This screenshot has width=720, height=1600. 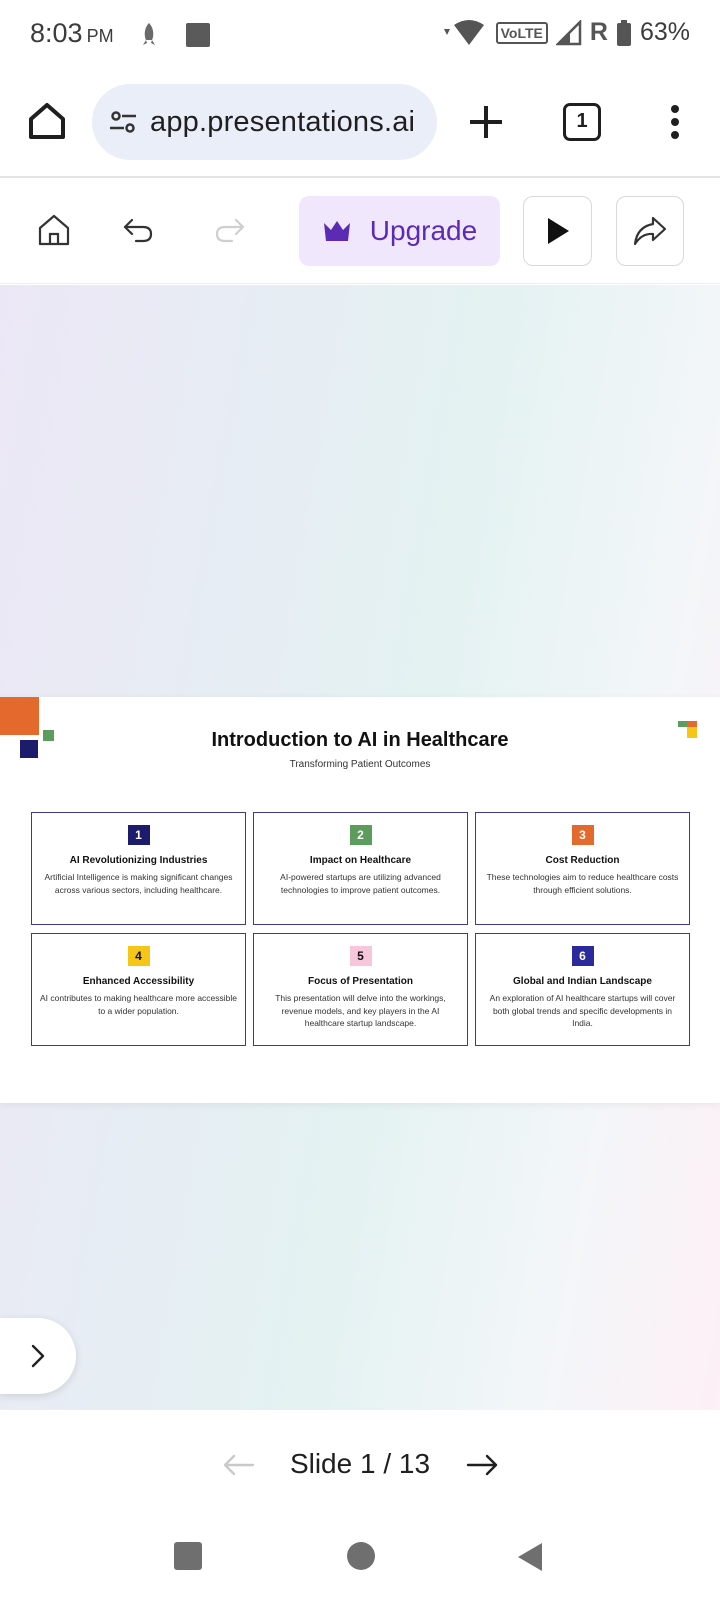 What do you see at coordinates (582, 860) in the screenshot?
I see `card-title: Cost Reduction` at bounding box center [582, 860].